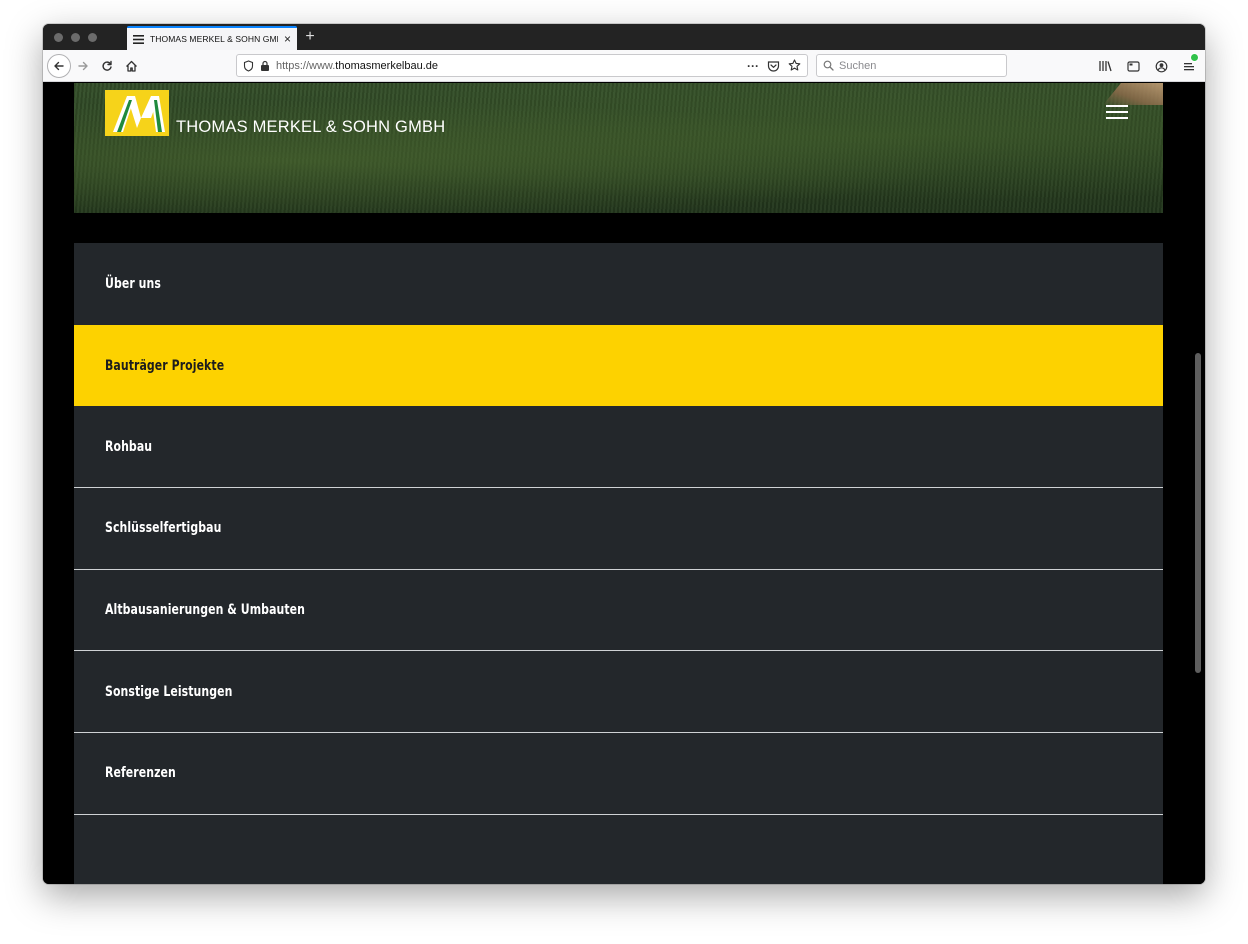  Describe the element at coordinates (508, 66) in the screenshot. I see `url-text: https://www.thomasmerkelbau.de` at that location.